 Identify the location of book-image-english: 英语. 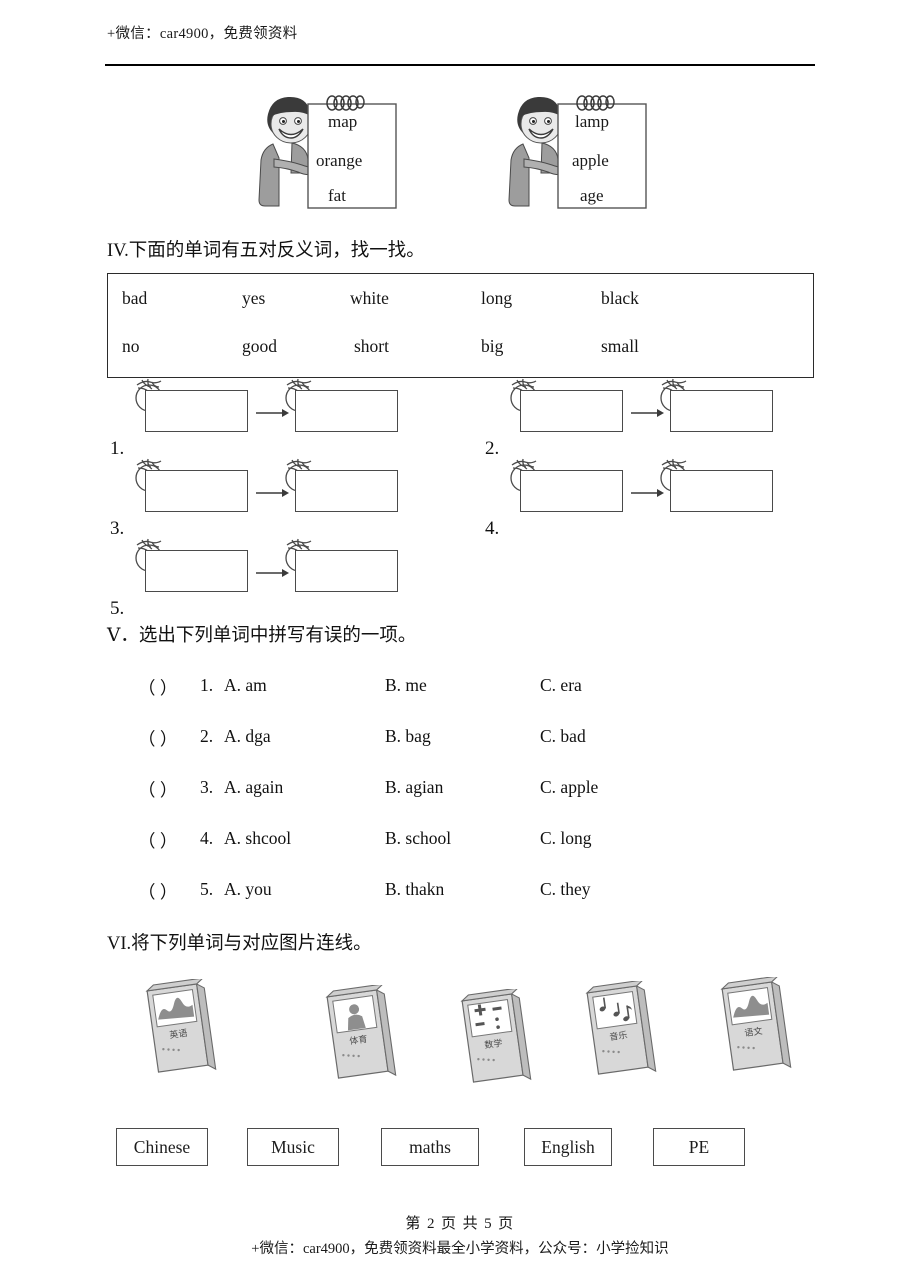
(178, 1030).